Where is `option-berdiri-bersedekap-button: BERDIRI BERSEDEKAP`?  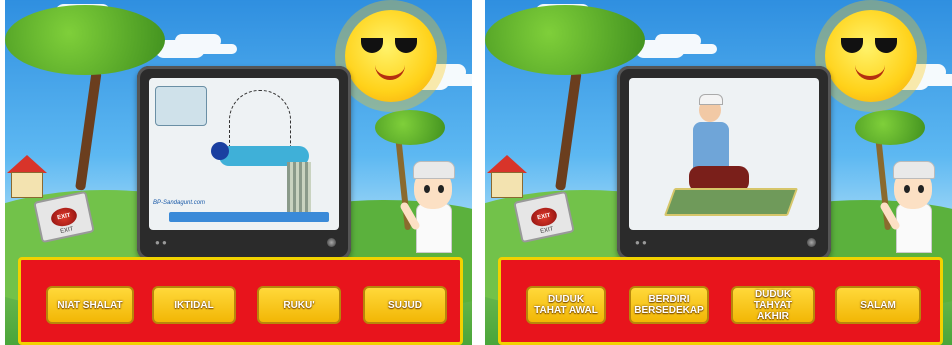 option-berdiri-bersedekap-button: BERDIRI BERSEDEKAP is located at coordinates (669, 305).